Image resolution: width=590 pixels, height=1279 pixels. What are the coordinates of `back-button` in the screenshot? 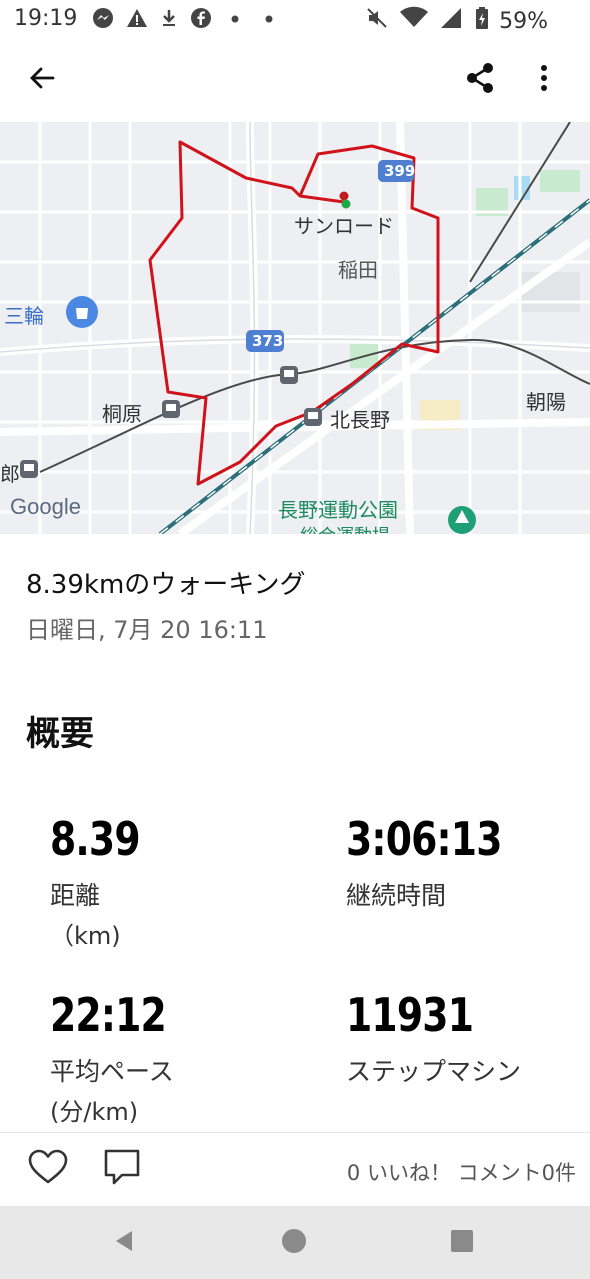 It's located at (42, 80).